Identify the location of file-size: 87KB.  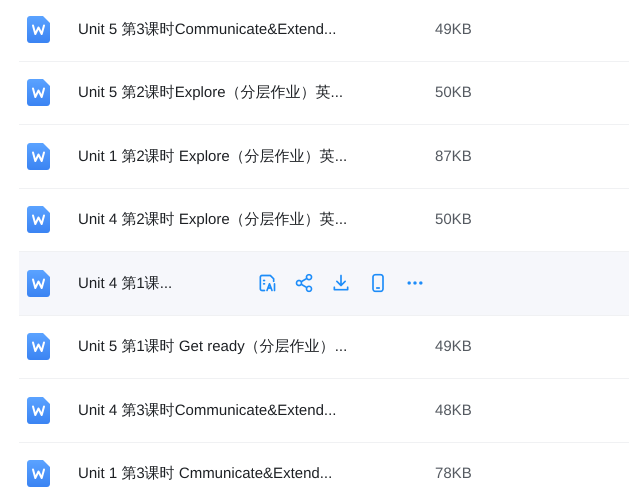
(453, 156).